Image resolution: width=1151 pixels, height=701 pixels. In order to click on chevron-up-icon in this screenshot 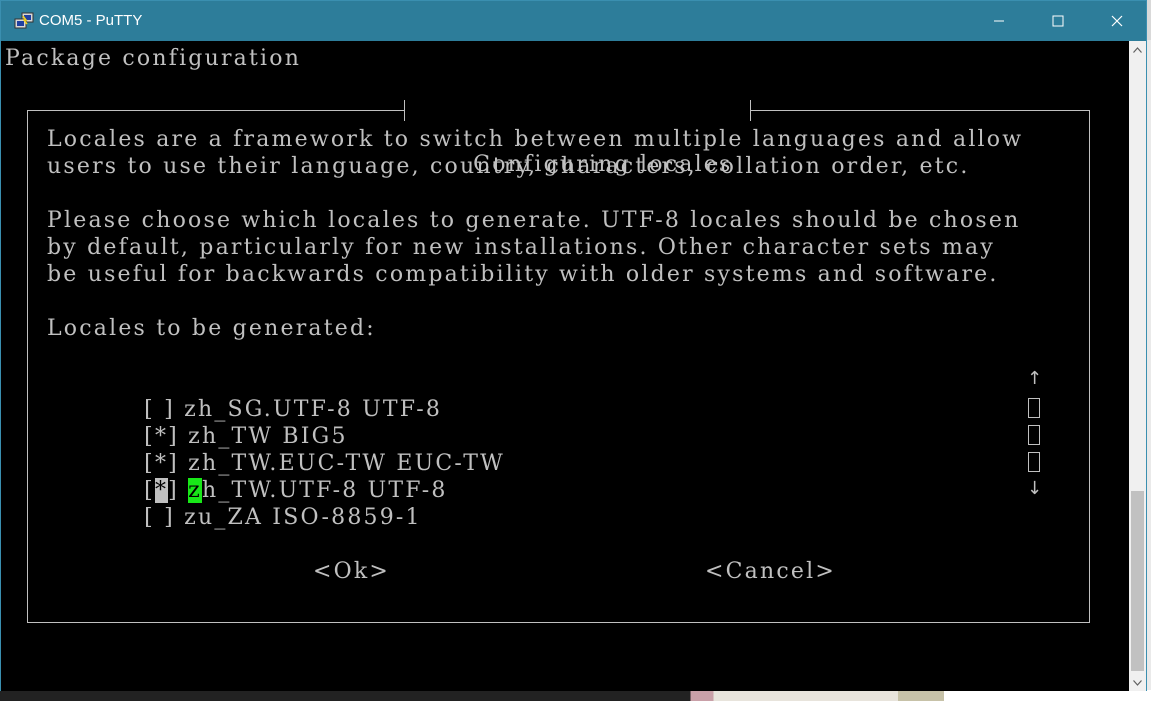, I will do `click(1137, 49)`.